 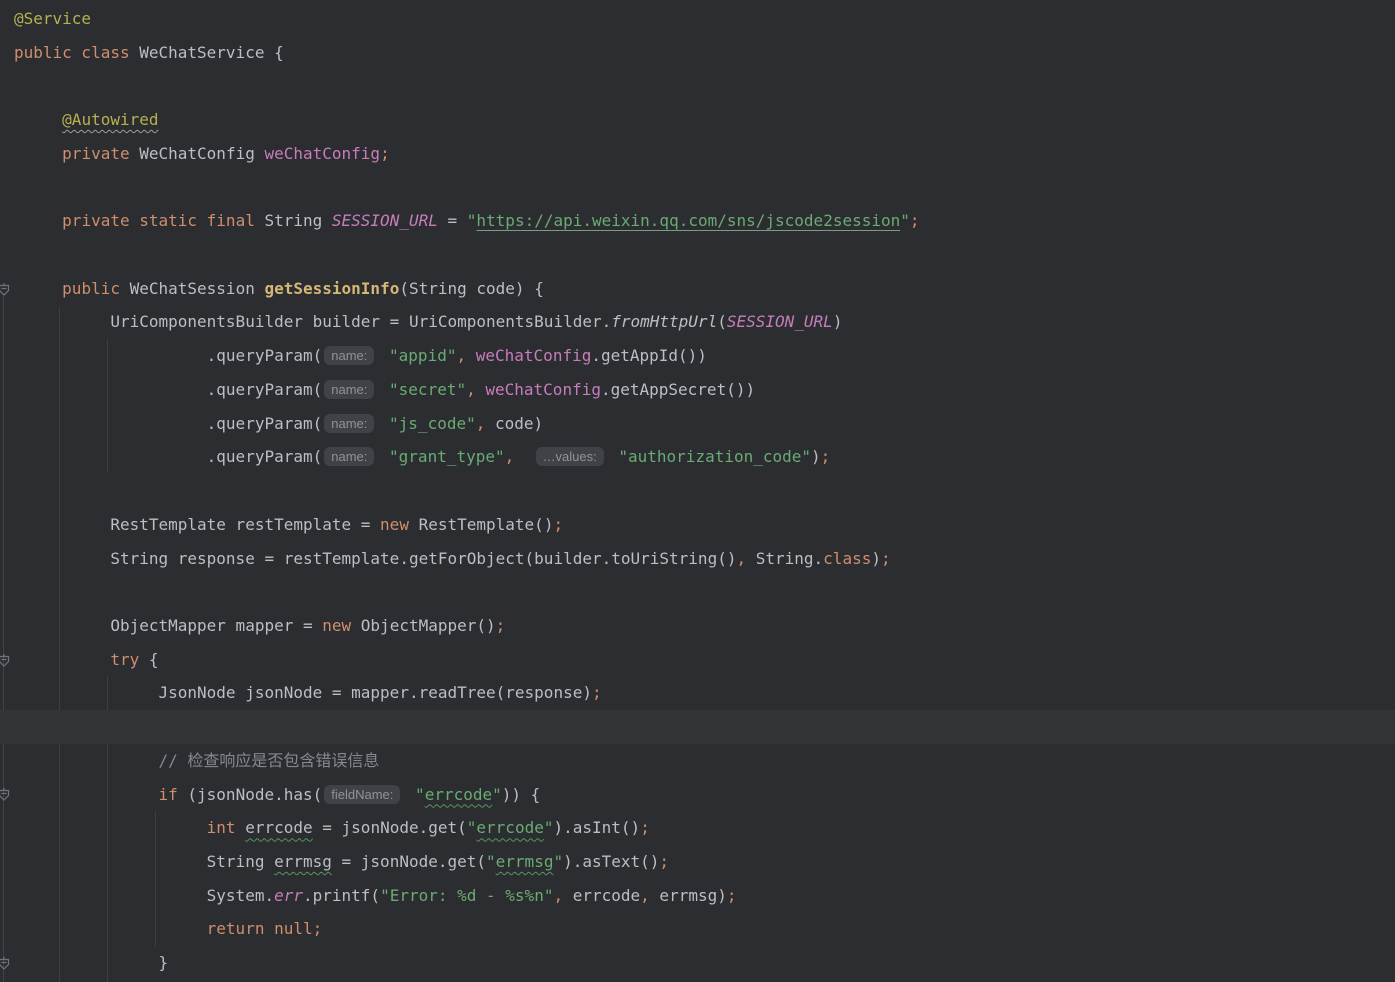 What do you see at coordinates (362, 794) in the screenshot?
I see `inlay-hint: fieldName:` at bounding box center [362, 794].